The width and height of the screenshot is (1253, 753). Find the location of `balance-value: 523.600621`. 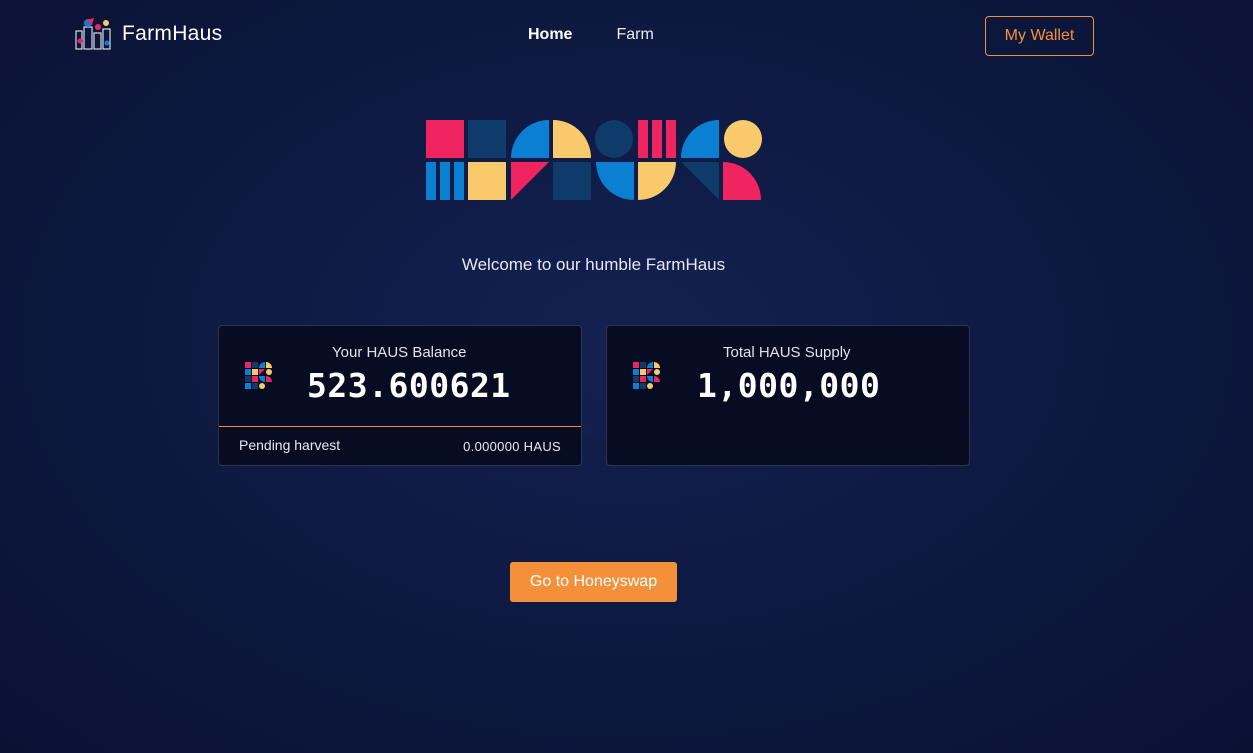

balance-value: 523.600621 is located at coordinates (409, 385).